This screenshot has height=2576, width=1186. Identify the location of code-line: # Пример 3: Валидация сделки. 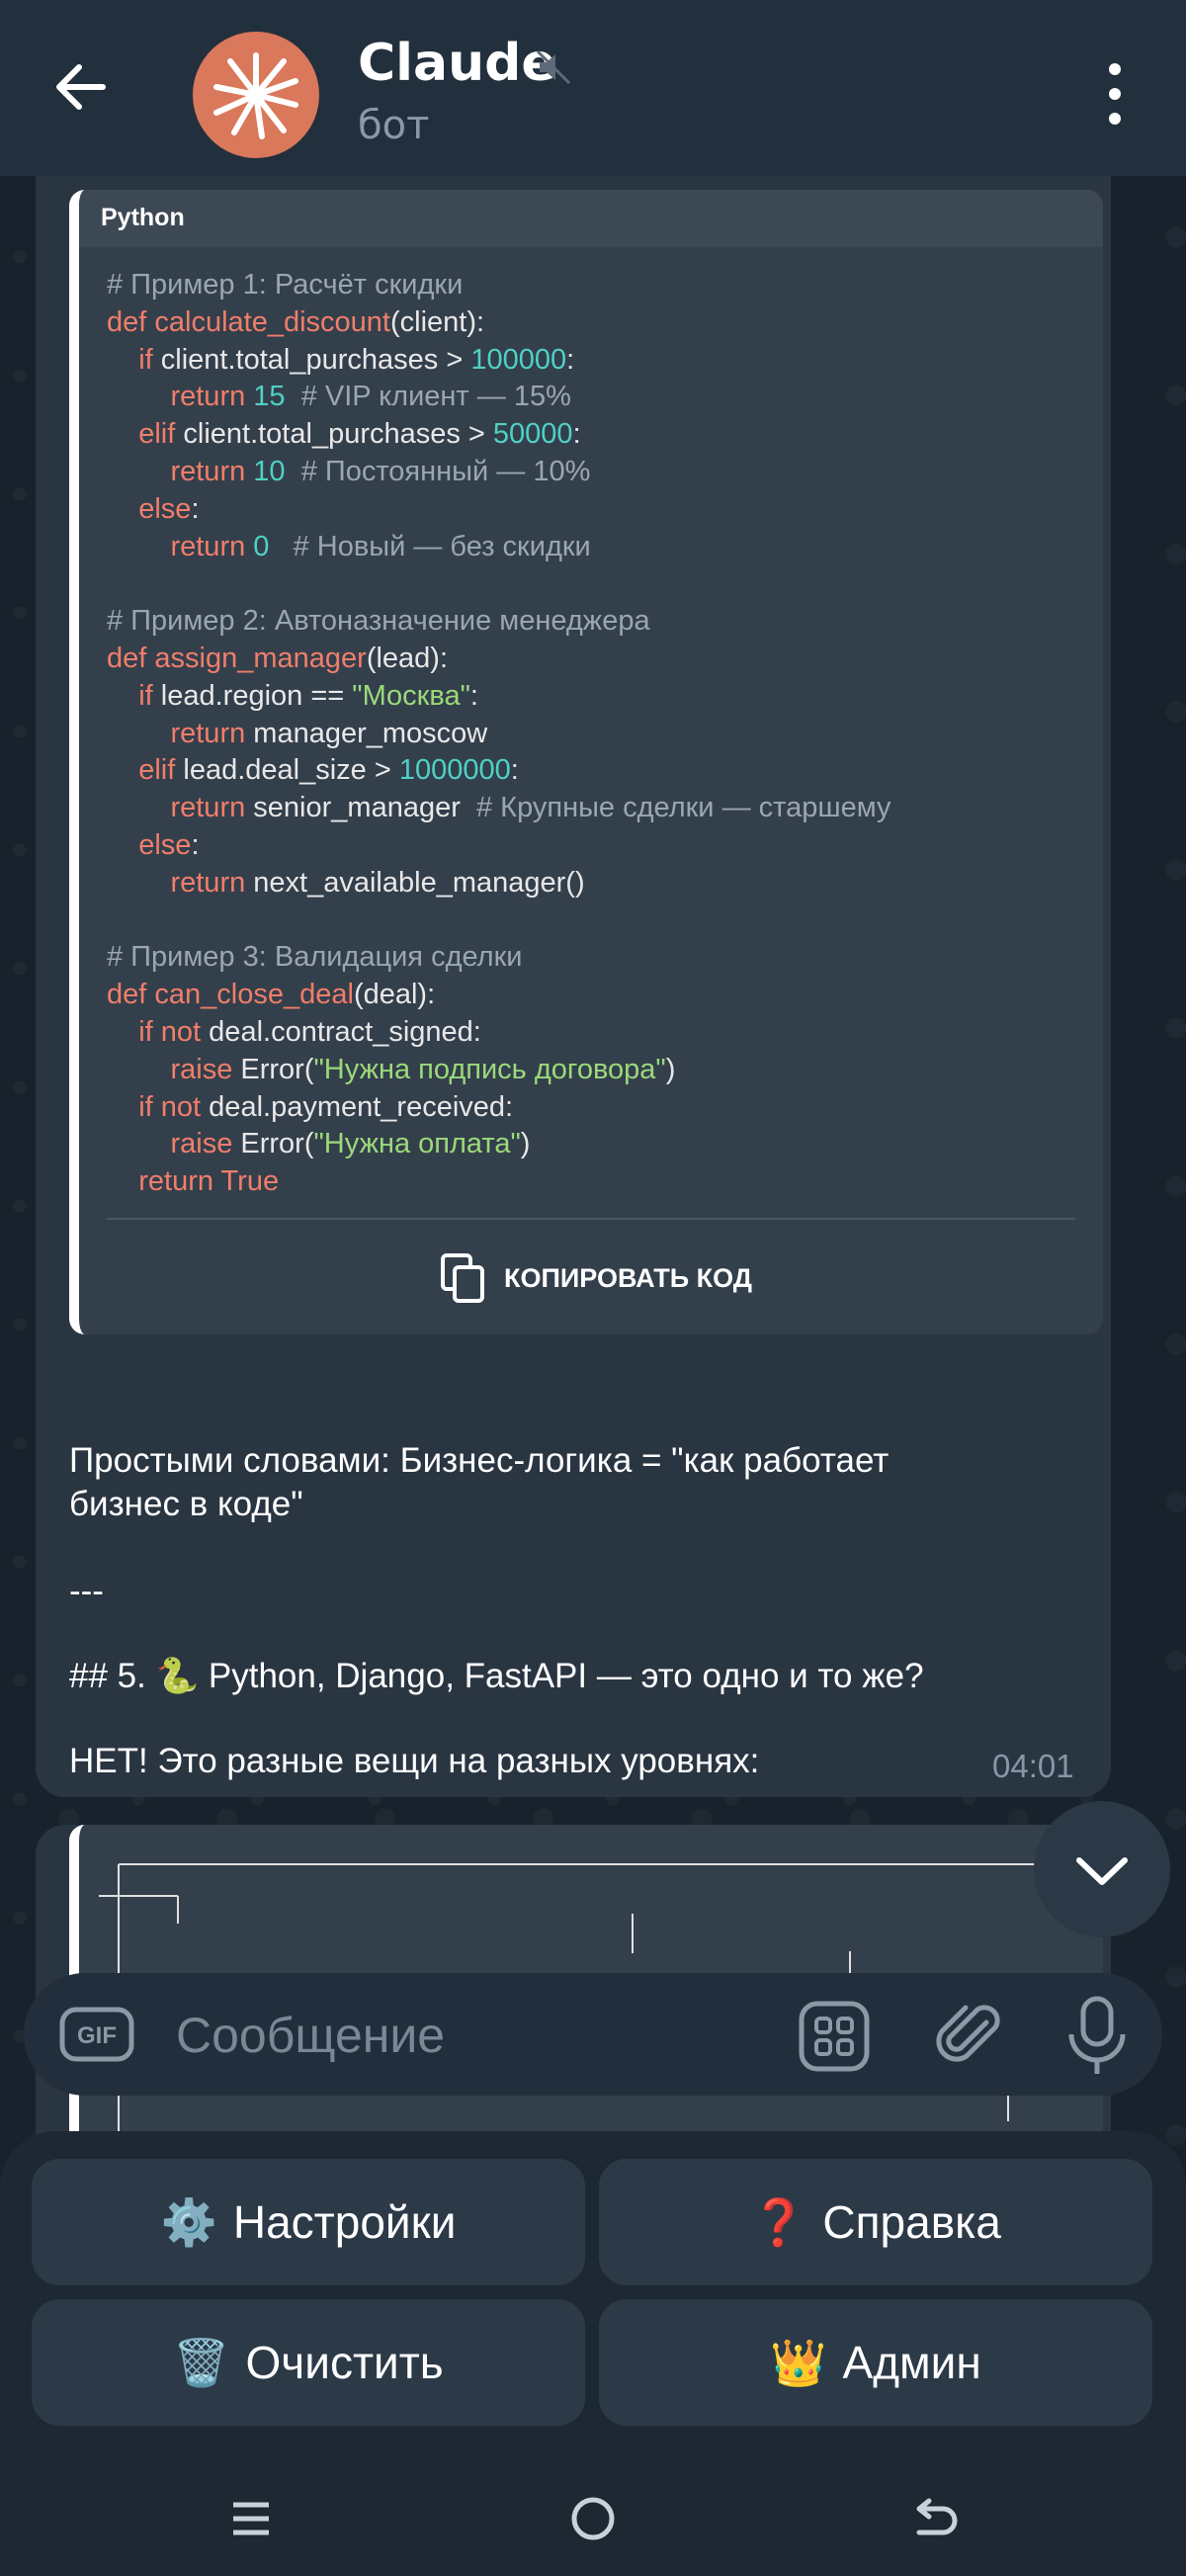
(315, 957).